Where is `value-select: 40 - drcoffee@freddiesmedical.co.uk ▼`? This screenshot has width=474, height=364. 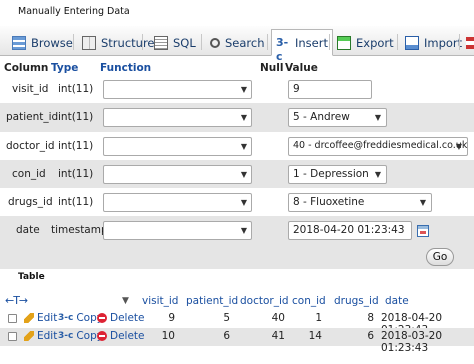
value-select: 40 - drcoffee@freddiesmedical.co.uk ▼ is located at coordinates (378, 146).